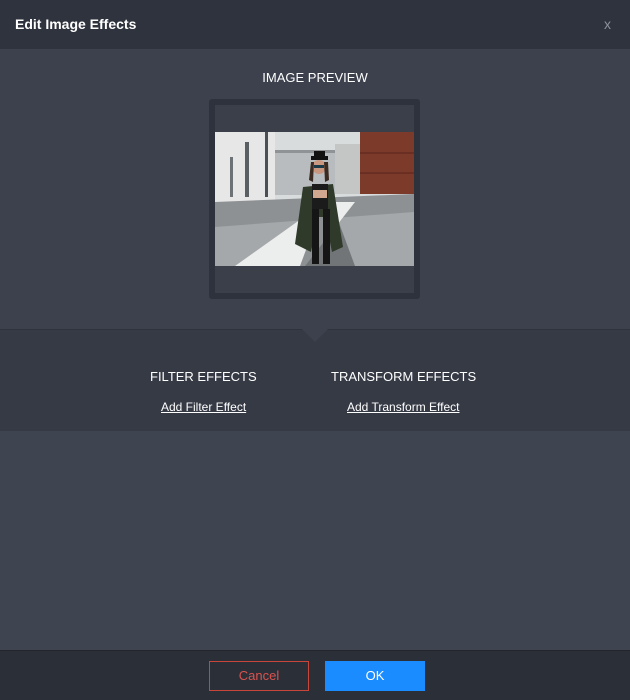 Image resolution: width=630 pixels, height=700 pixels. What do you see at coordinates (403, 407) in the screenshot?
I see `add-transform-effect-link: Add Transform Effect` at bounding box center [403, 407].